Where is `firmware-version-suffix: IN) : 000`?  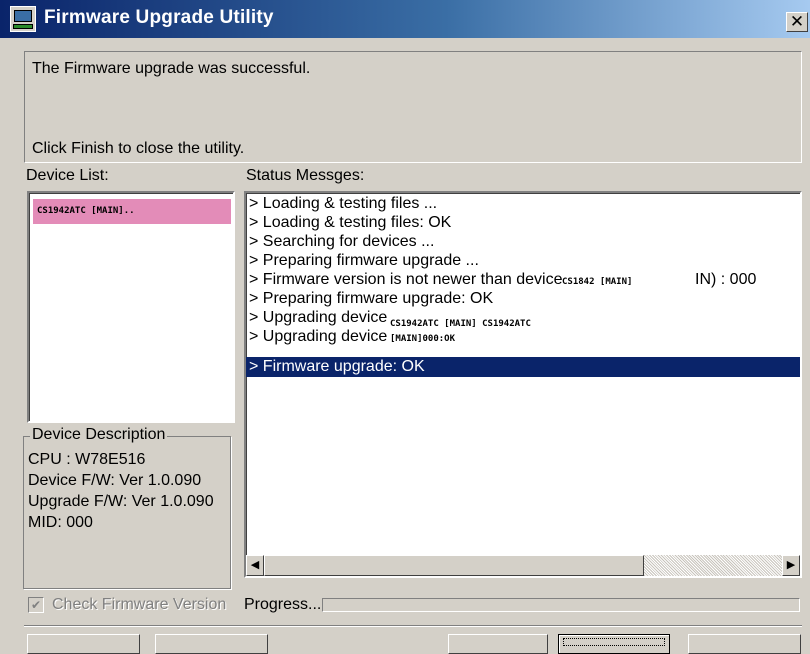
firmware-version-suffix: IN) : 000 is located at coordinates (726, 279).